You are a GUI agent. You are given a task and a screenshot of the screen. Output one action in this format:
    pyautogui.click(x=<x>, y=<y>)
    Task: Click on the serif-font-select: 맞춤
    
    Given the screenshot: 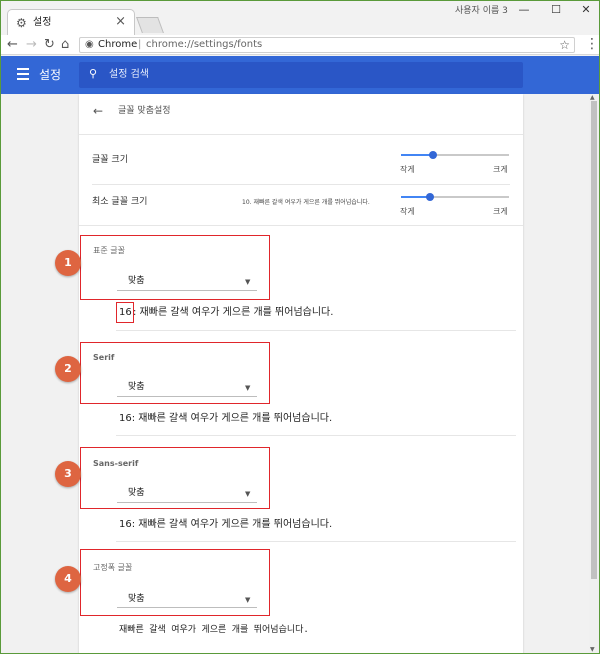 What is the action you would take?
    pyautogui.click(x=136, y=387)
    